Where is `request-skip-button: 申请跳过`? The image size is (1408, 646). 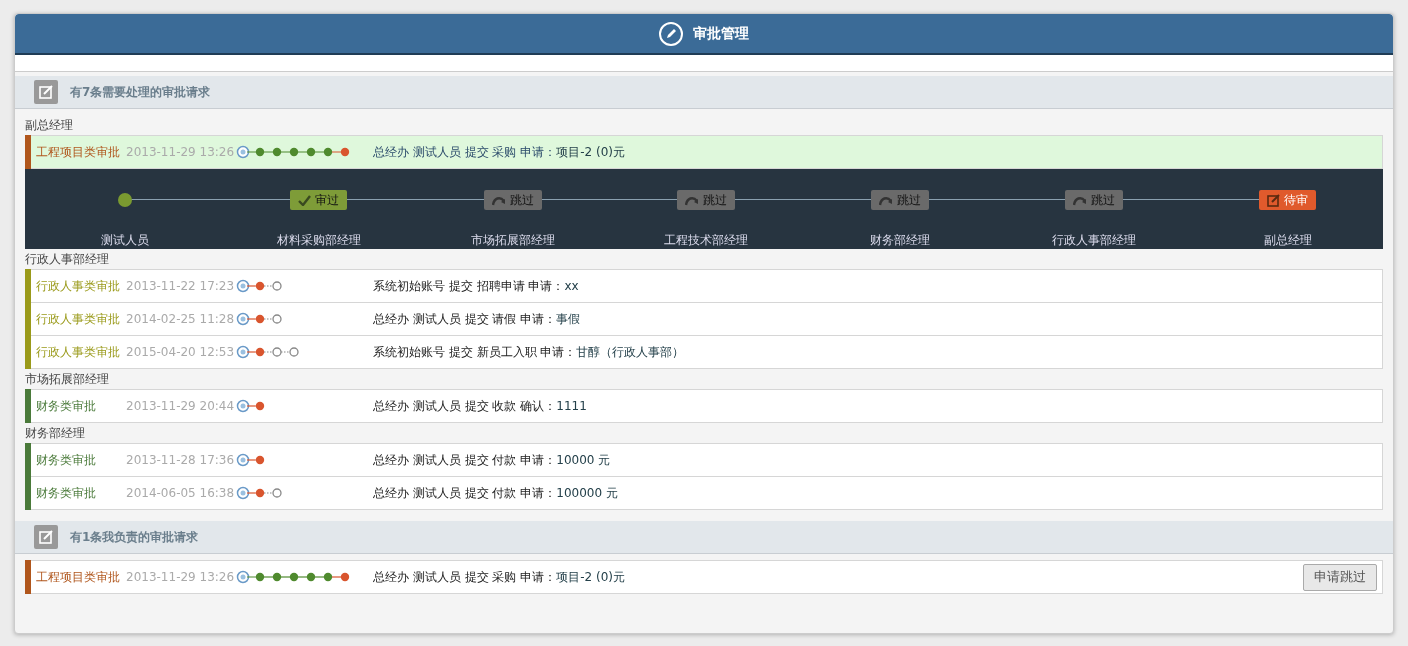 request-skip-button: 申请跳过 is located at coordinates (1340, 577).